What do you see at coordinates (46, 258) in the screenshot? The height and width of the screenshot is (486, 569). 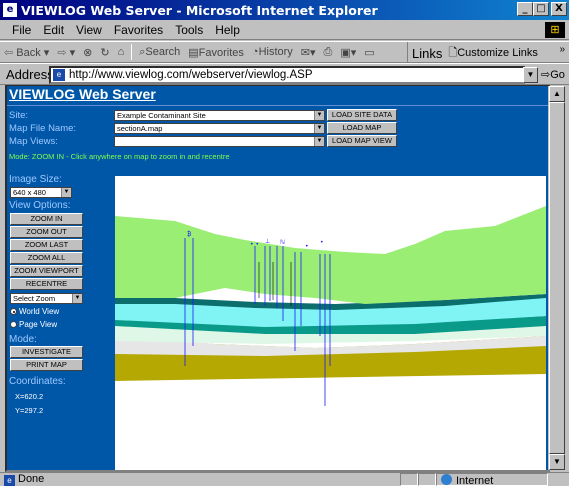 I see `zoom-all-button: ZOOM ALL` at bounding box center [46, 258].